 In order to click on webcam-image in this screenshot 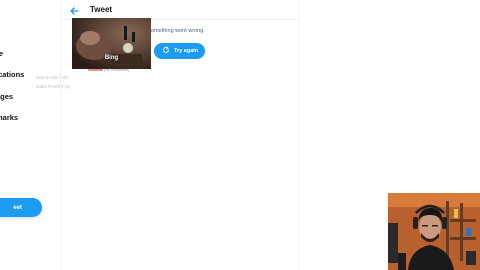, I will do `click(434, 231)`.